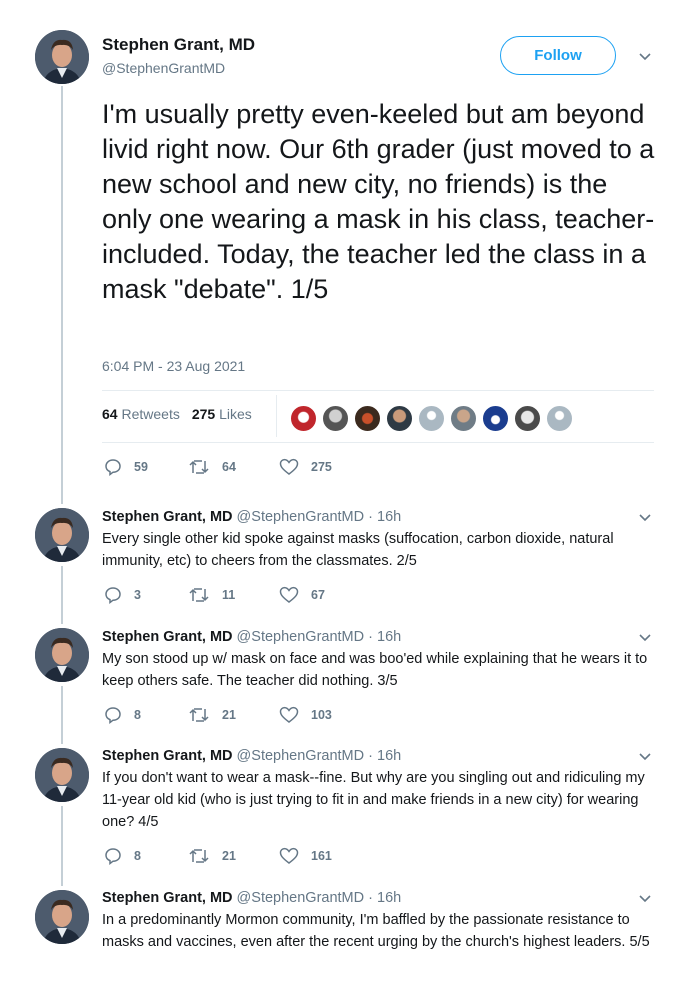  Describe the element at coordinates (558, 55) in the screenshot. I see `follow-button: Follow` at that location.